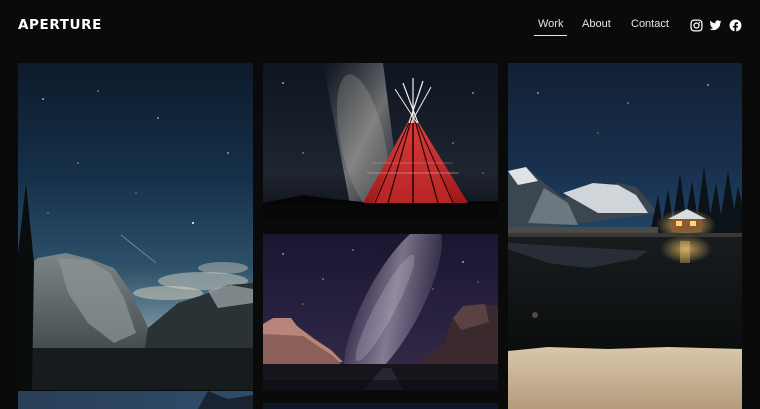 The height and width of the screenshot is (409, 760). What do you see at coordinates (551, 27) in the screenshot?
I see `nav-link-work: Work` at bounding box center [551, 27].